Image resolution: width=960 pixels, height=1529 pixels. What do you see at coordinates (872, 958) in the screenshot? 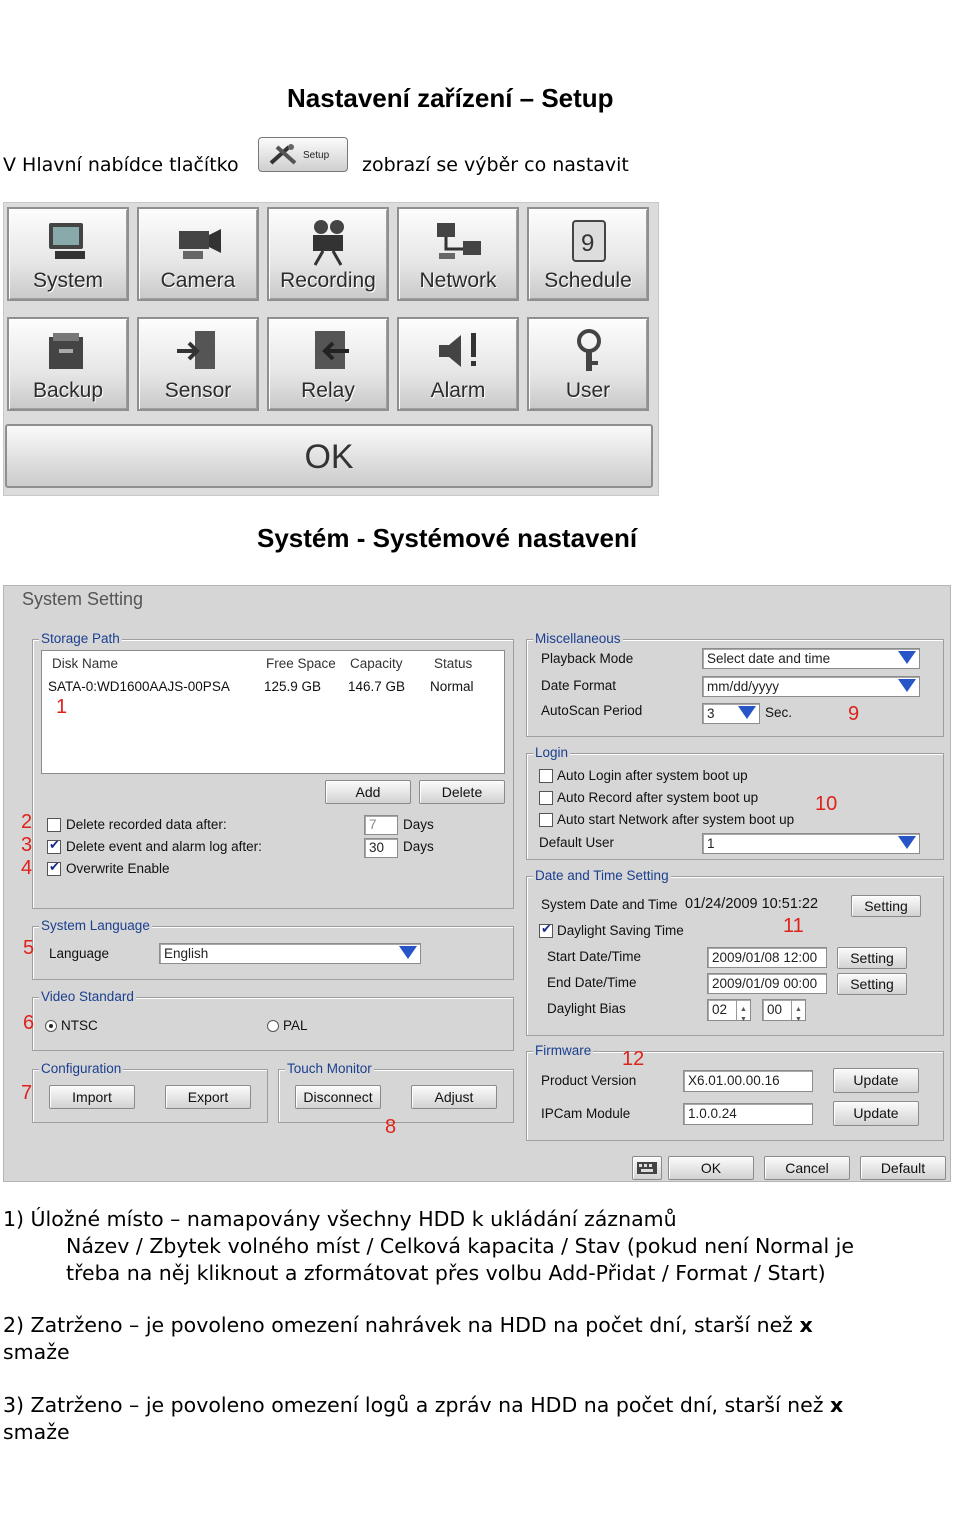
I see `start-date-setting-button: Setting` at bounding box center [872, 958].